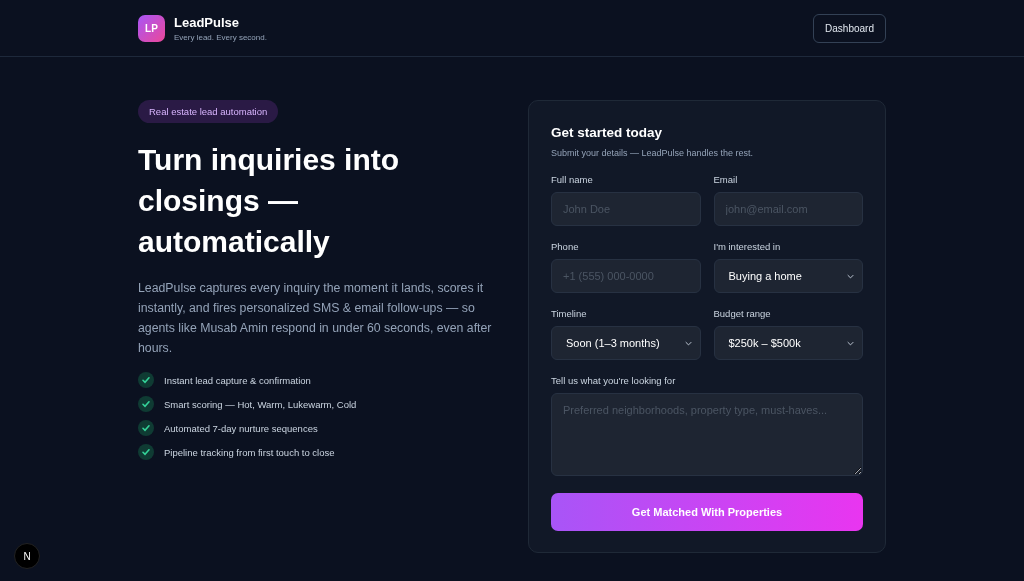  Describe the element at coordinates (207, 22) in the screenshot. I see `brand-name: LeadPulse` at that location.